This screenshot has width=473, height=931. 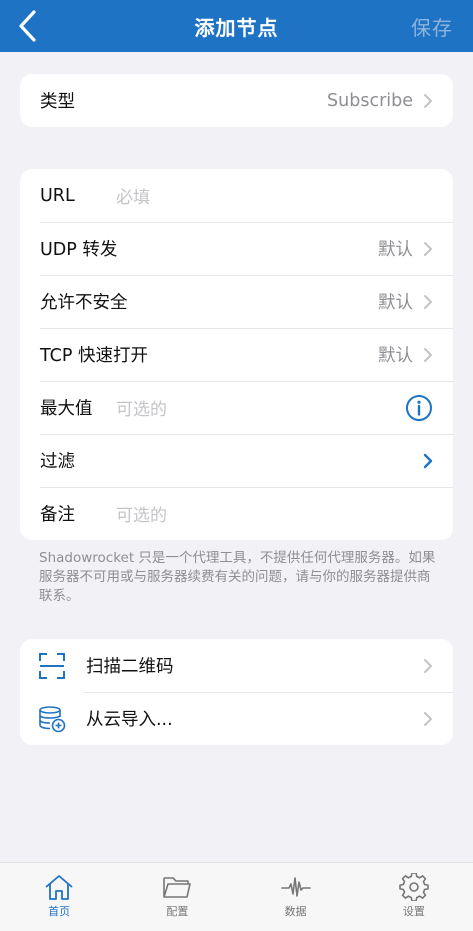 I want to click on max-input: 可选的, so click(x=141, y=407).